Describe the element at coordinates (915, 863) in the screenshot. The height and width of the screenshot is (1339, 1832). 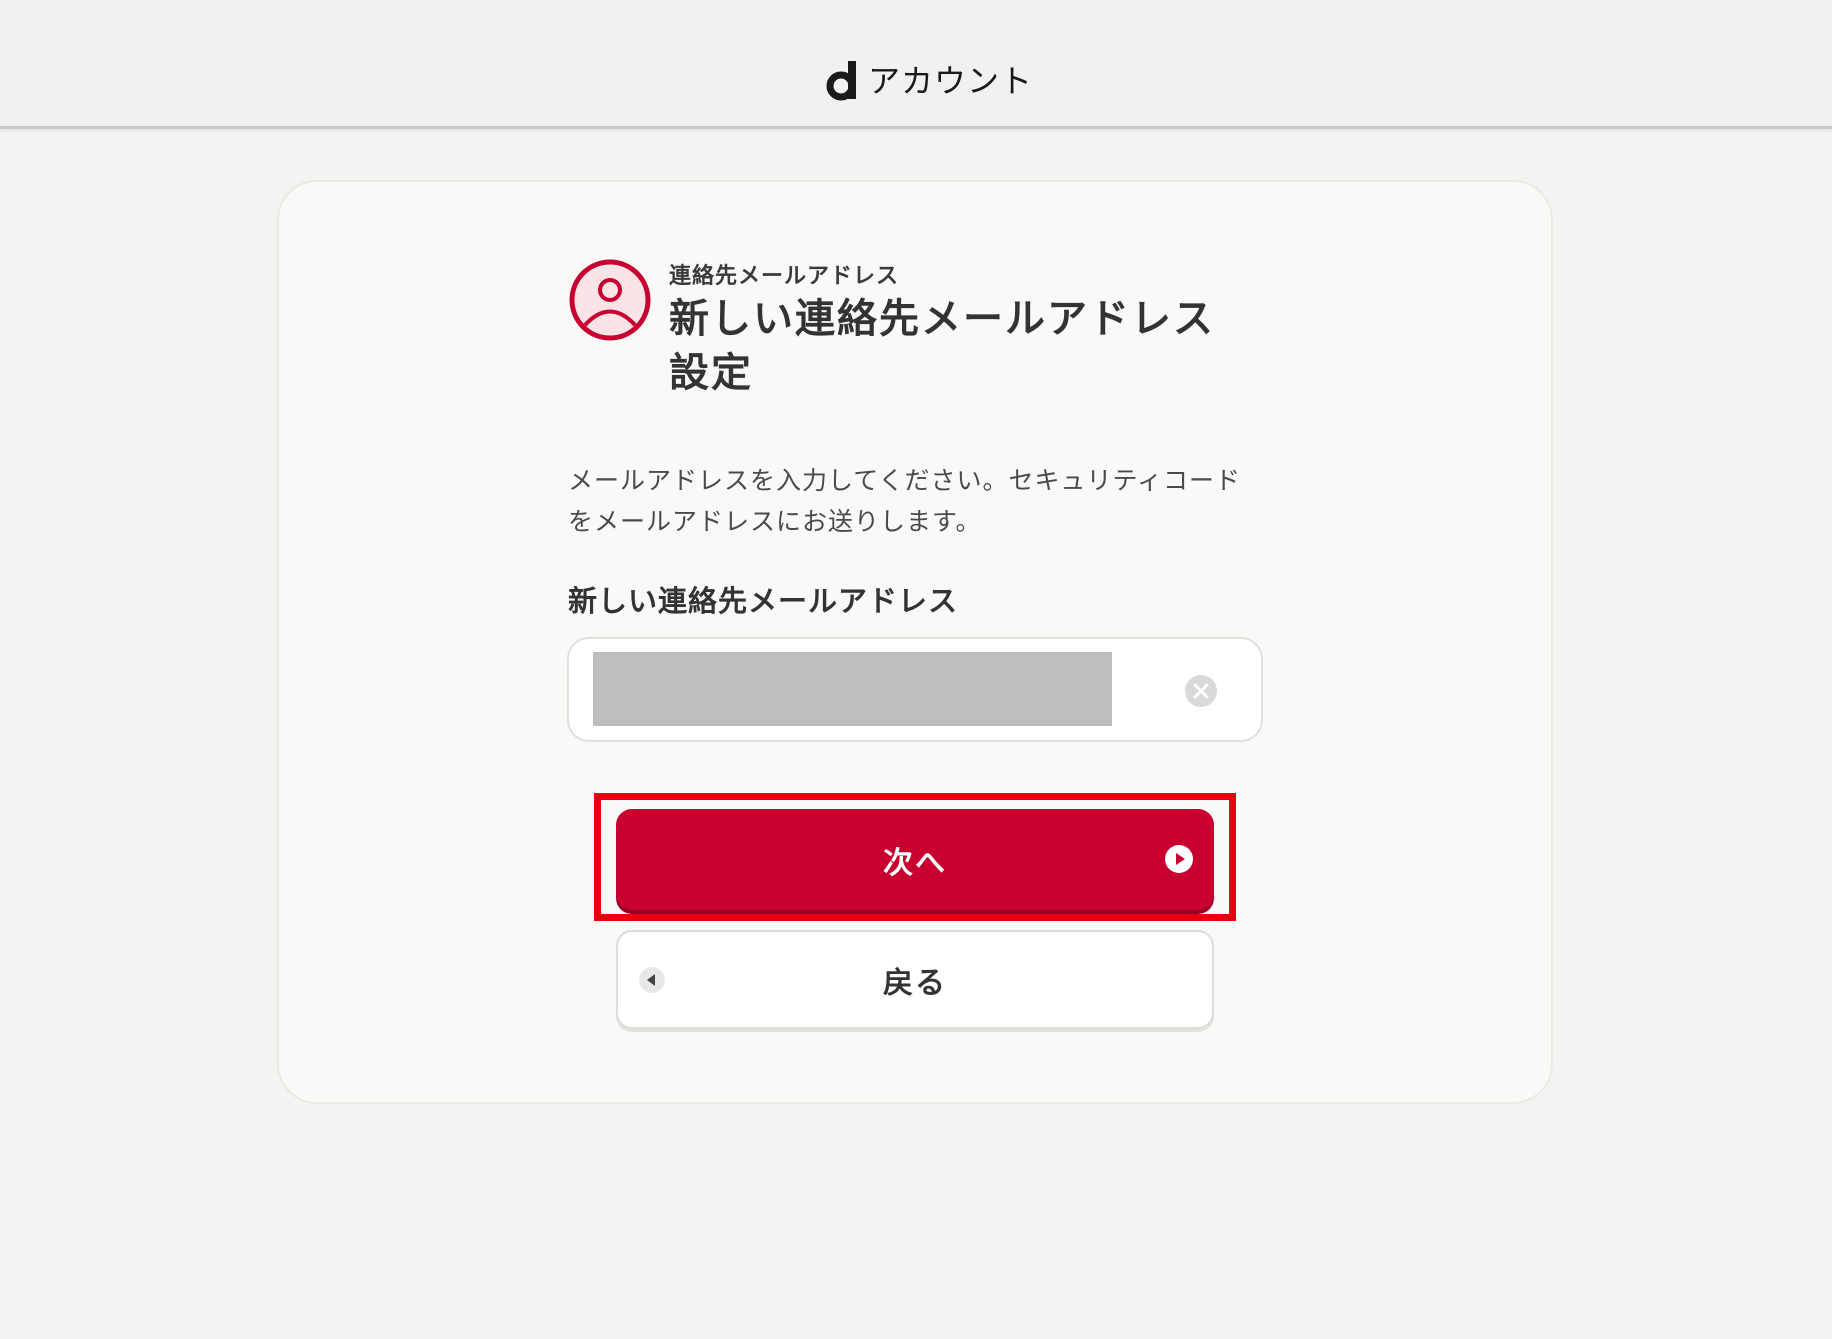
I see `next-button-label: 次へ` at that location.